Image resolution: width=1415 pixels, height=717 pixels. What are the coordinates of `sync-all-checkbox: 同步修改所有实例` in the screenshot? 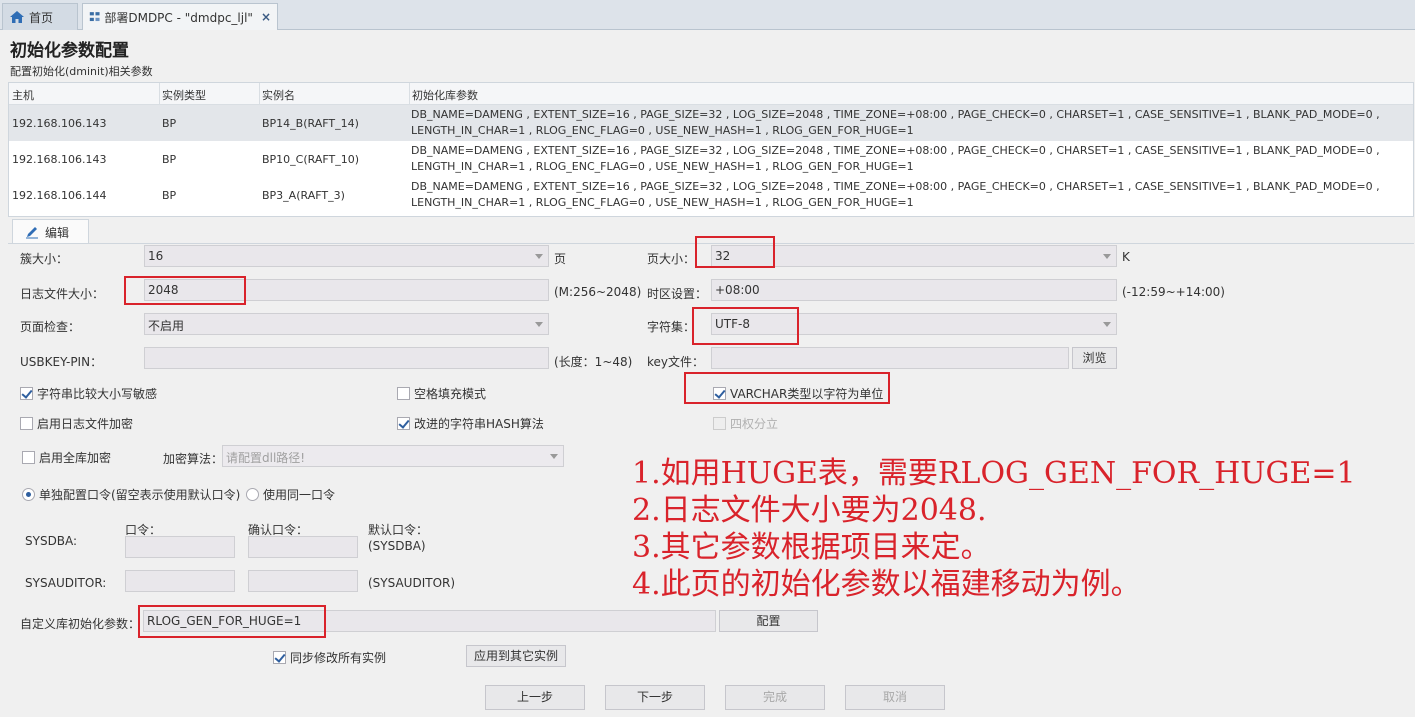 It's located at (329, 657).